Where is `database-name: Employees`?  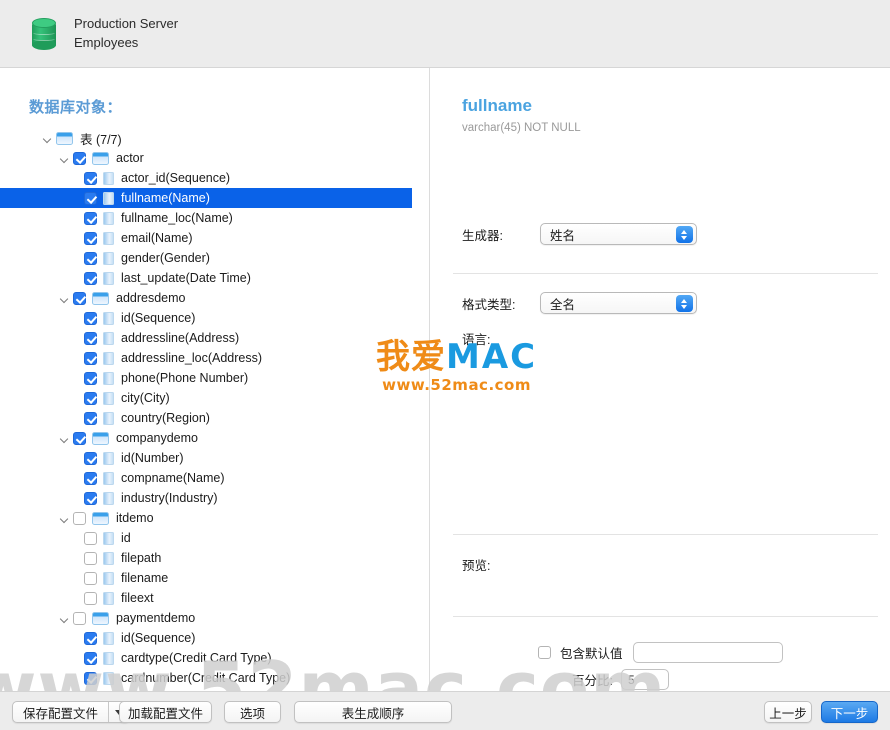 database-name: Employees is located at coordinates (106, 42).